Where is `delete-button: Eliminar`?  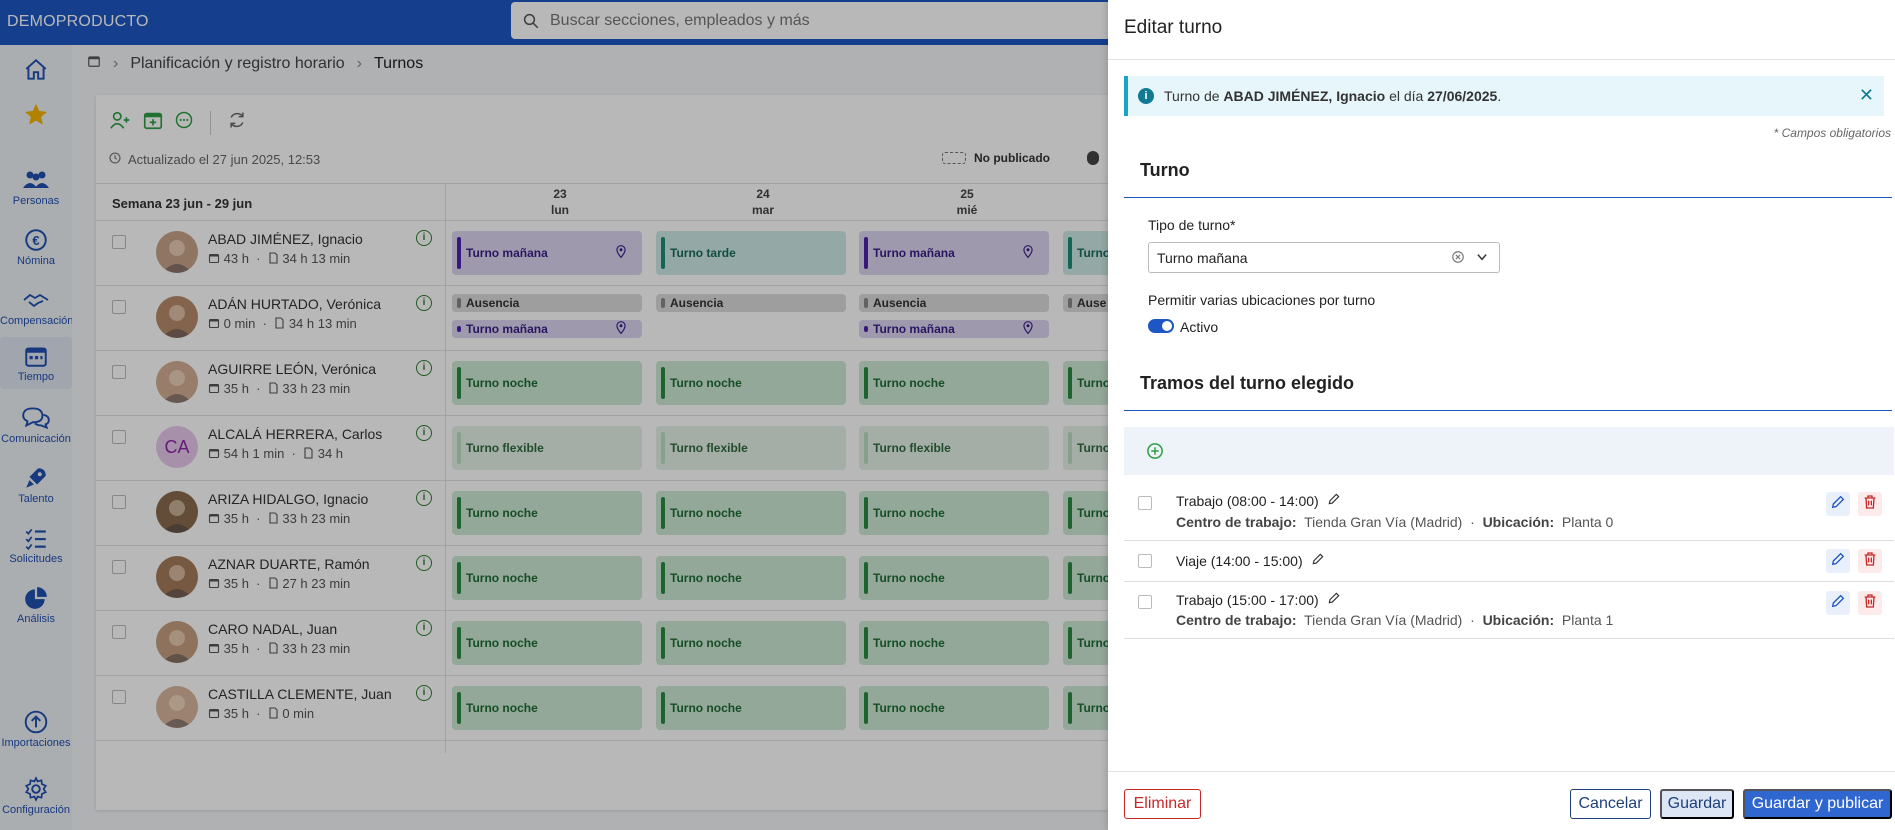 delete-button: Eliminar is located at coordinates (1162, 804).